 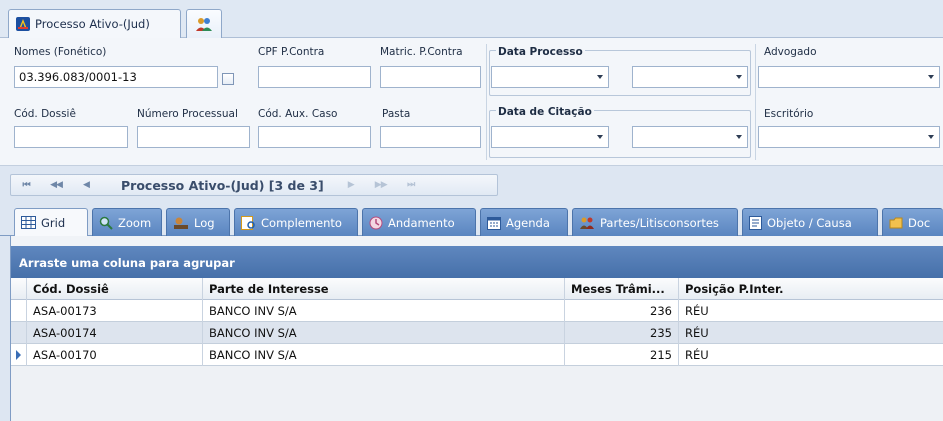 What do you see at coordinates (53, 222) in the screenshot?
I see `tab-label: Grid` at bounding box center [53, 222].